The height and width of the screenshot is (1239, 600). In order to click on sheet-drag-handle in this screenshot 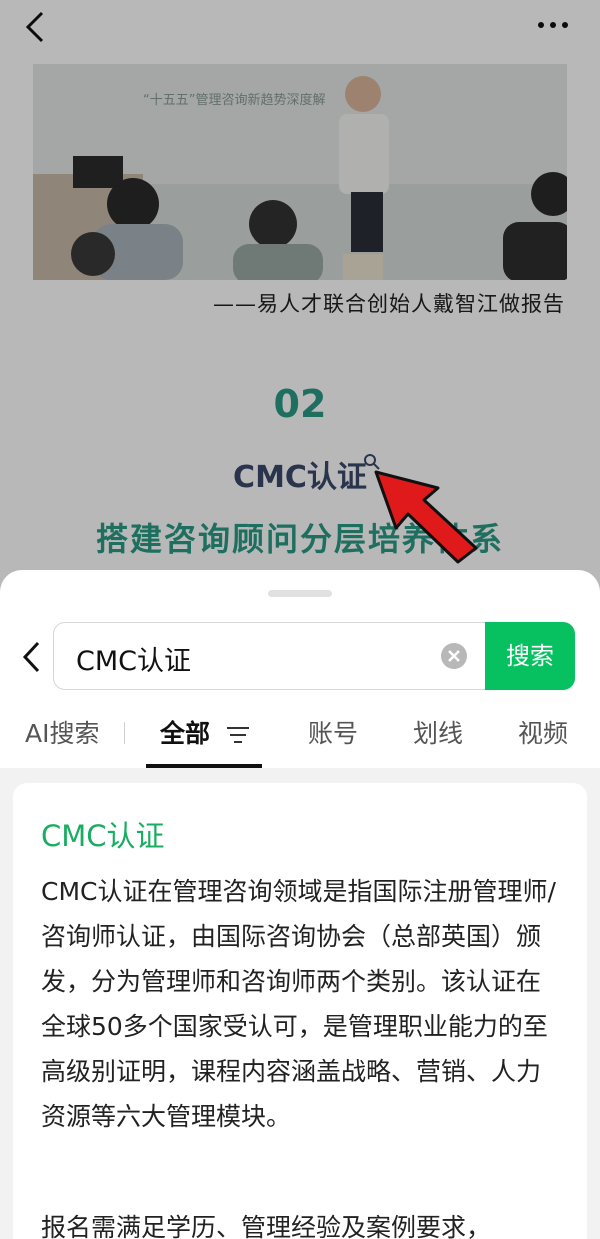, I will do `click(300, 593)`.